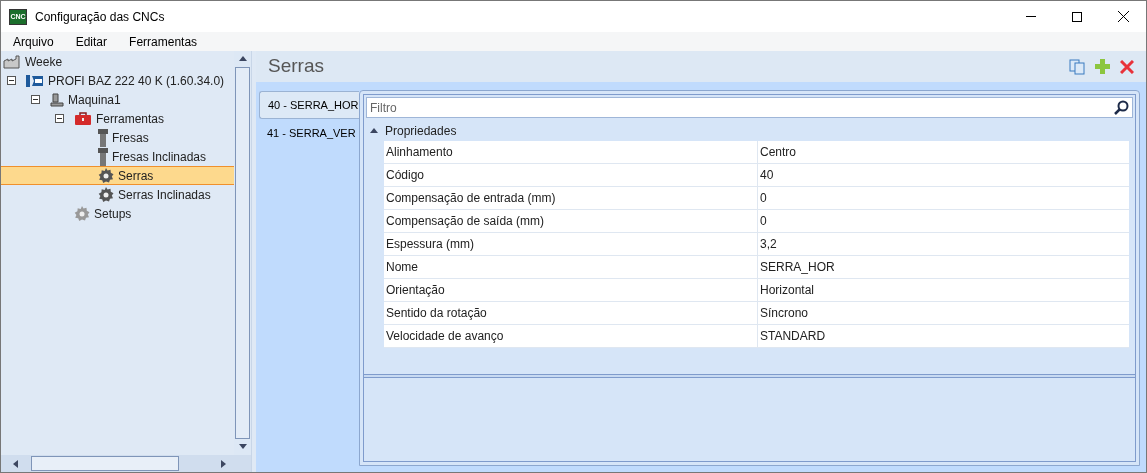 The height and width of the screenshot is (473, 1147). I want to click on scroll-up-icon, so click(242, 59).